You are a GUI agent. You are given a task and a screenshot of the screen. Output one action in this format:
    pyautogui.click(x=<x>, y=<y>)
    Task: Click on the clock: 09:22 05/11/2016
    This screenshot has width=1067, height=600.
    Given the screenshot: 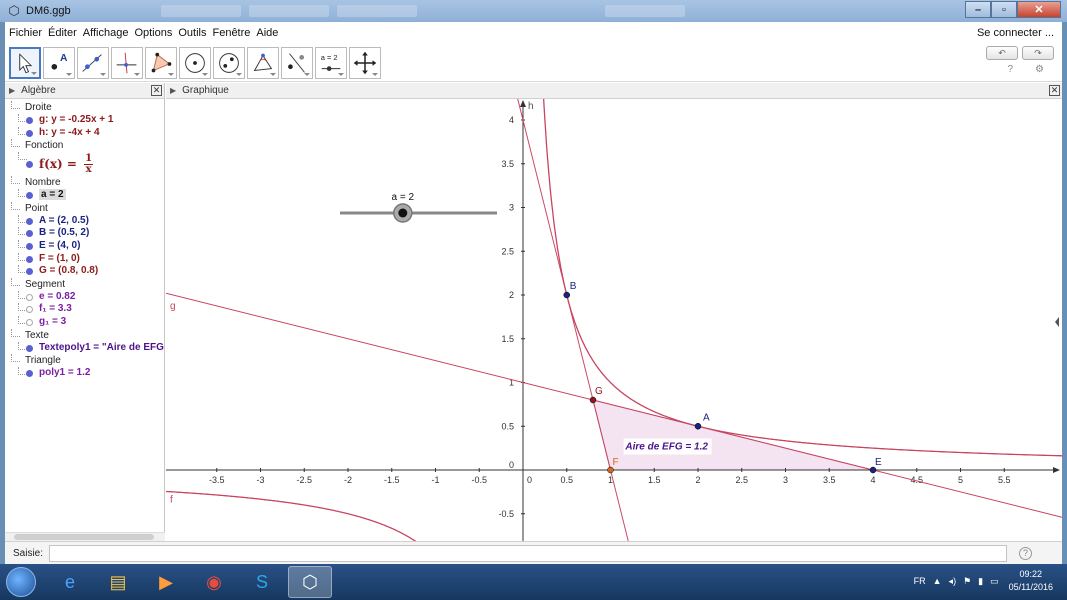 What is the action you would take?
    pyautogui.click(x=1031, y=581)
    